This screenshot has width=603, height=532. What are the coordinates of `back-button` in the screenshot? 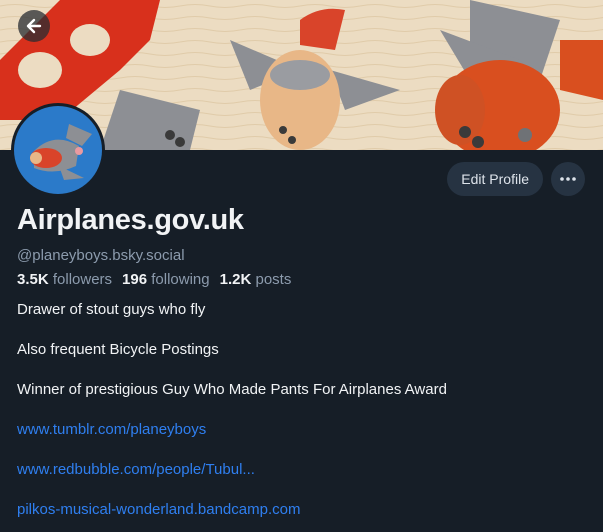 It's located at (34, 26).